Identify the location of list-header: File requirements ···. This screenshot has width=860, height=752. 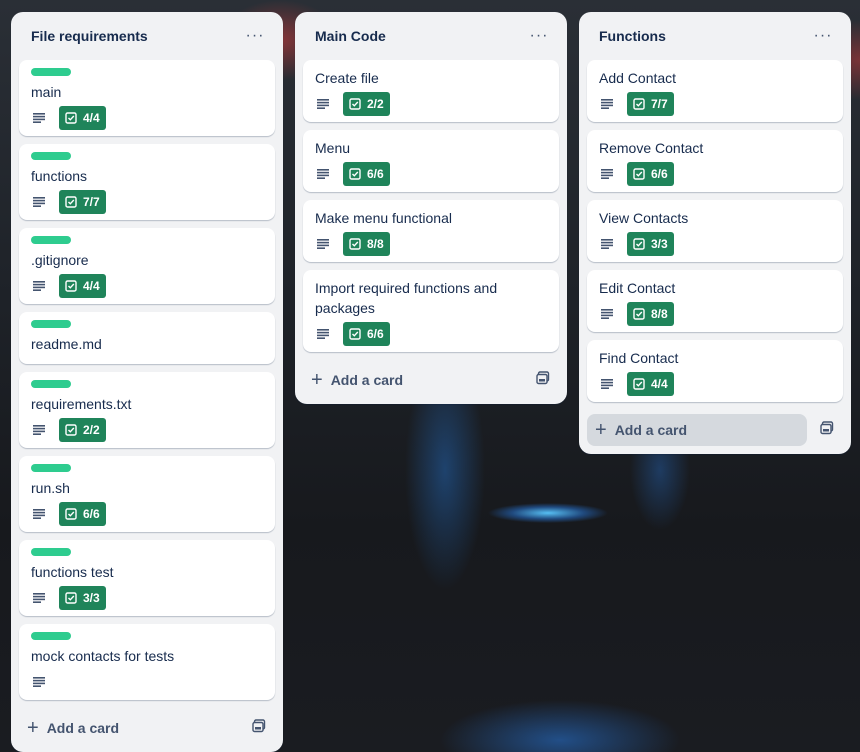
(147, 36).